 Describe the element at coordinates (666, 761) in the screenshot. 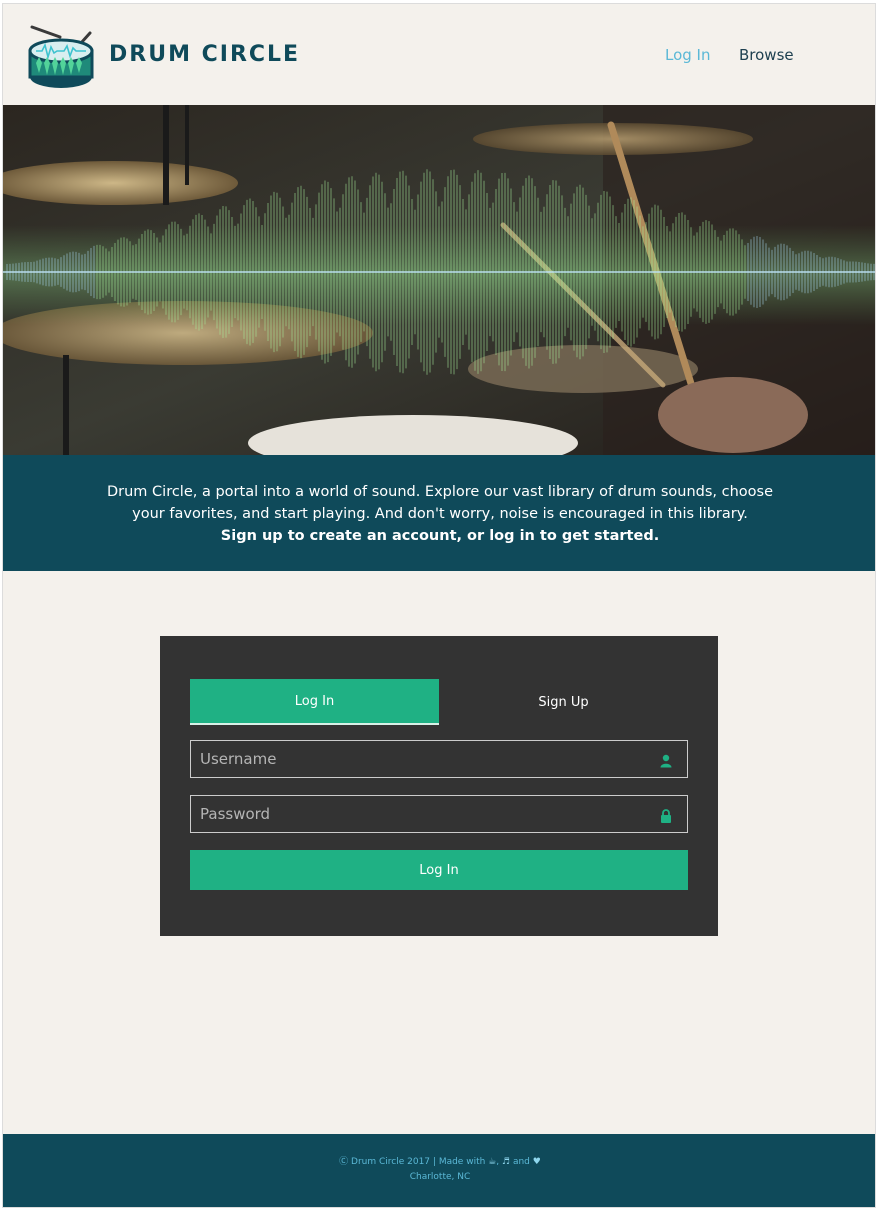

I see `user-icon` at that location.